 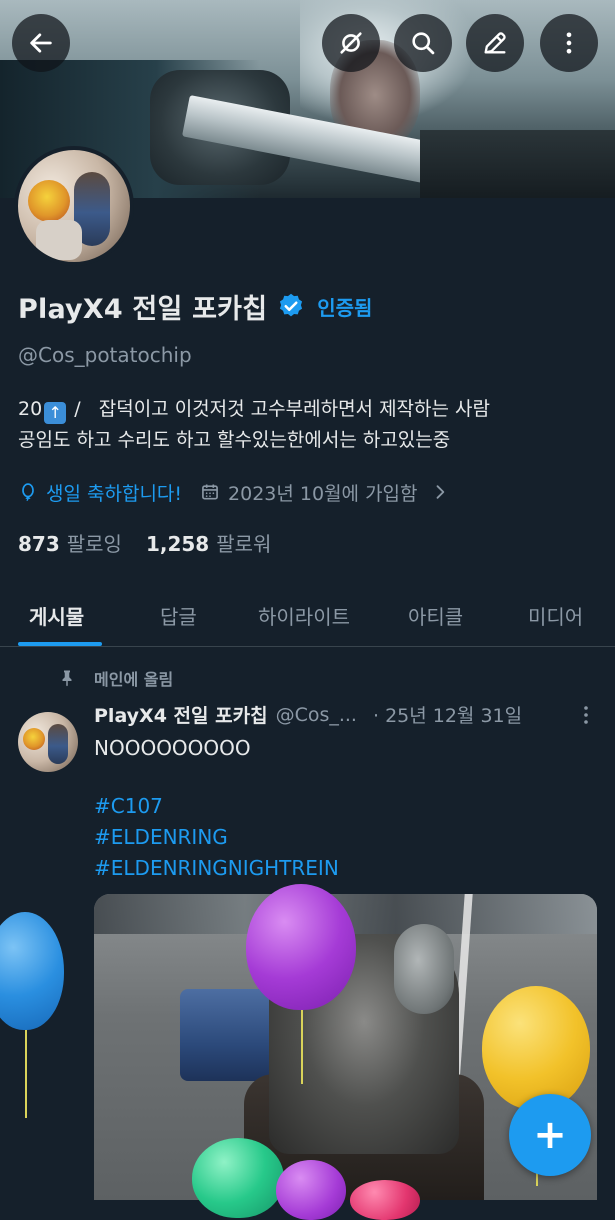 I want to click on display-name: PlayX4 전일 포카칩, so click(x=143, y=309).